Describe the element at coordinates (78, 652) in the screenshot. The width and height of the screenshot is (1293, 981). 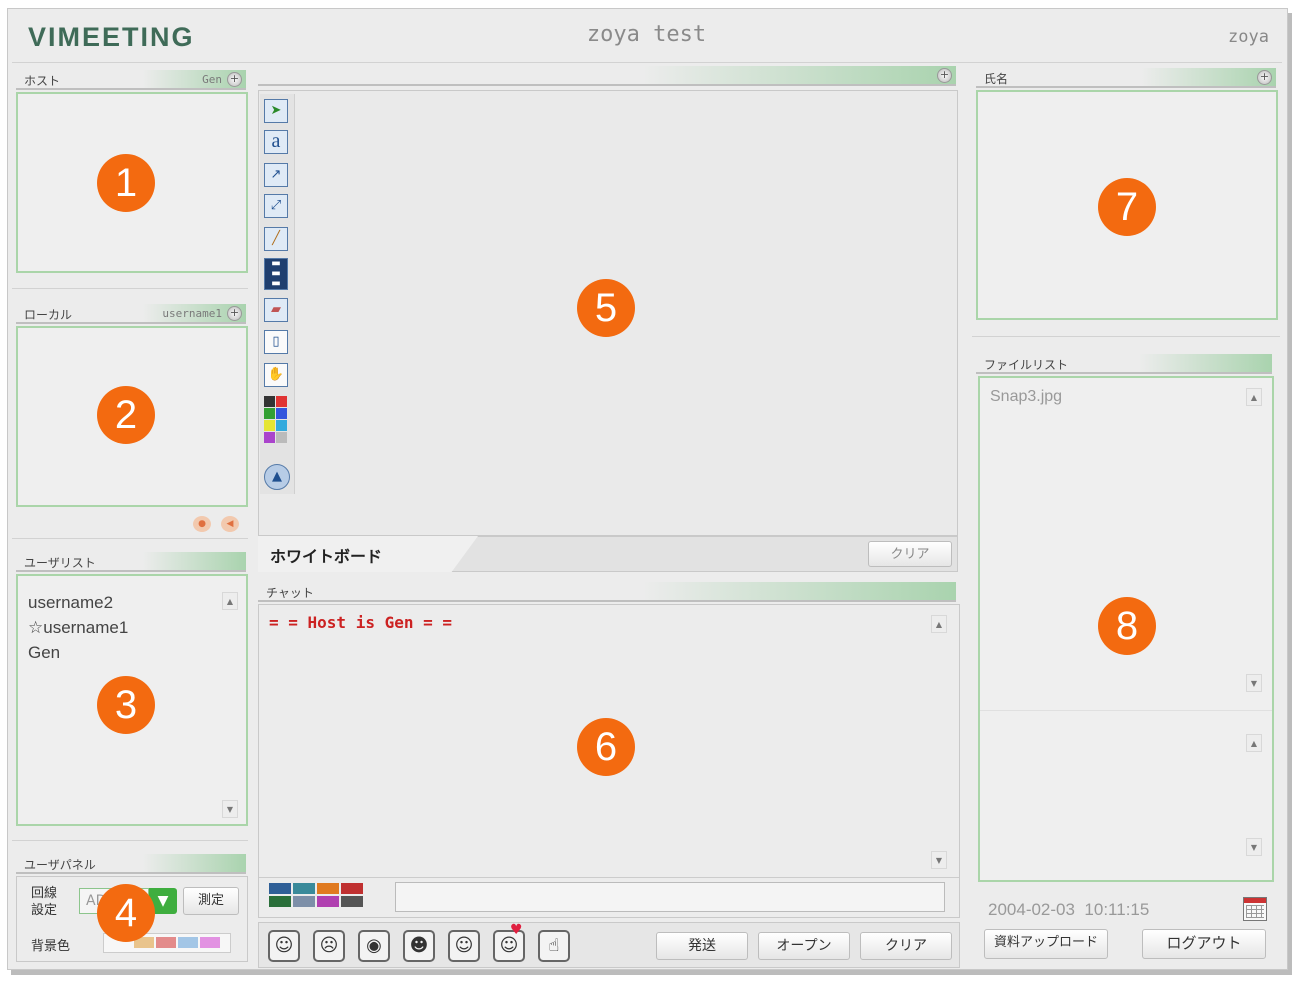
I see `user-list-item: Gen` at that location.